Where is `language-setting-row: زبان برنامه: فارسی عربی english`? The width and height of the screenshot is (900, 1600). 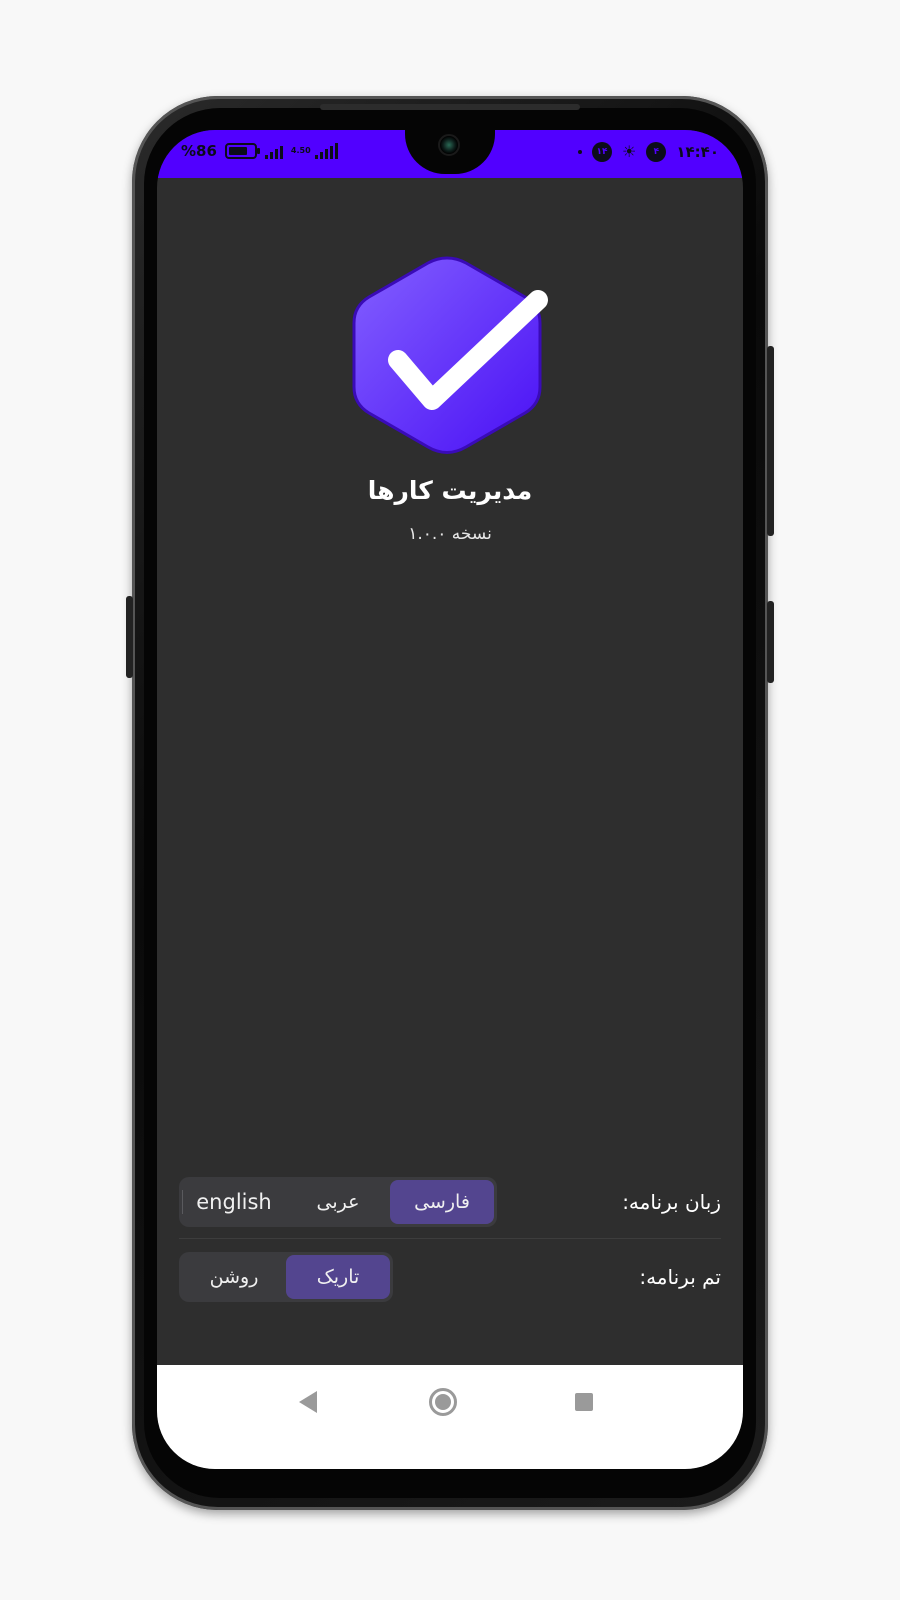 language-setting-row: زبان برنامه: فارسی عربی english is located at coordinates (450, 1202).